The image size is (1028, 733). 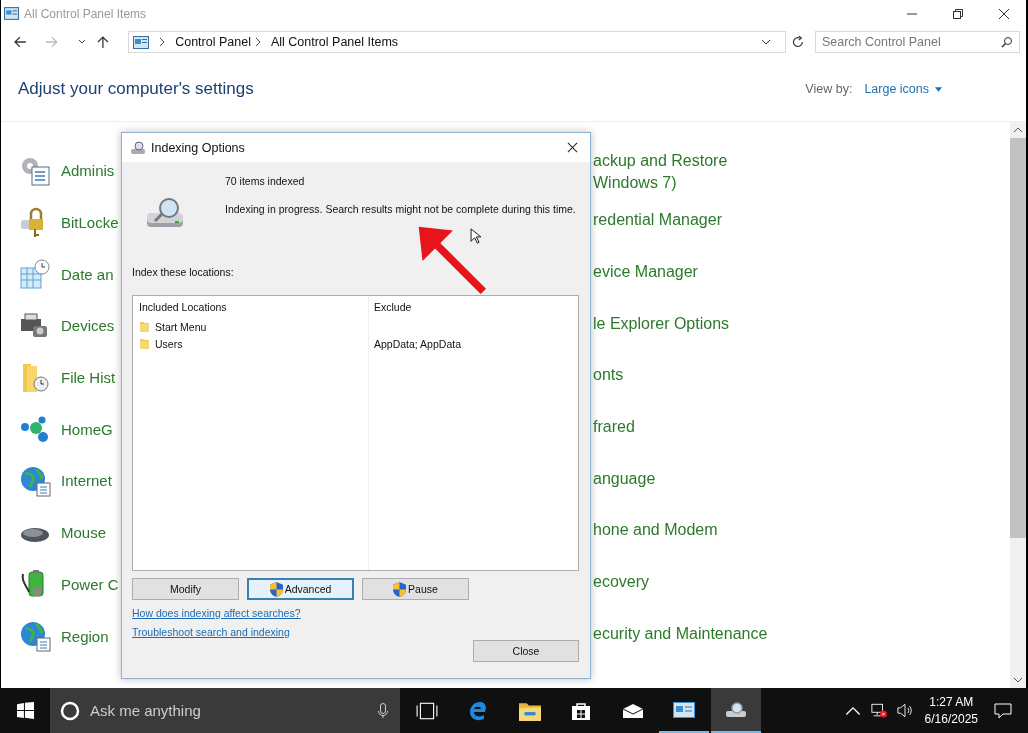 What do you see at coordinates (457, 42) in the screenshot?
I see `address-bar: Control Panel All Control Panel Items` at bounding box center [457, 42].